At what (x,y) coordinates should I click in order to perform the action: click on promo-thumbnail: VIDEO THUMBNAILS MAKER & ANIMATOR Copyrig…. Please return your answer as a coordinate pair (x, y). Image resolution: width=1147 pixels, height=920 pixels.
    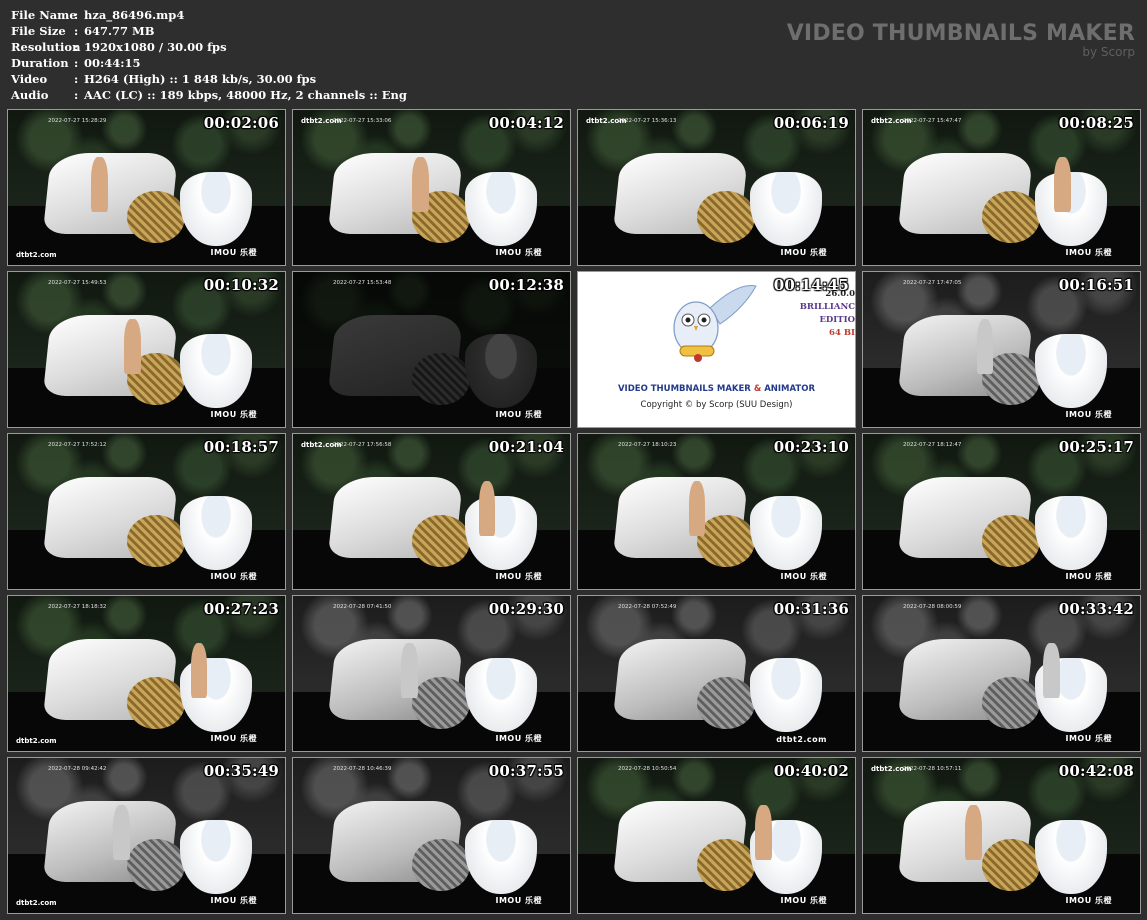
    Looking at the image, I should click on (716, 349).